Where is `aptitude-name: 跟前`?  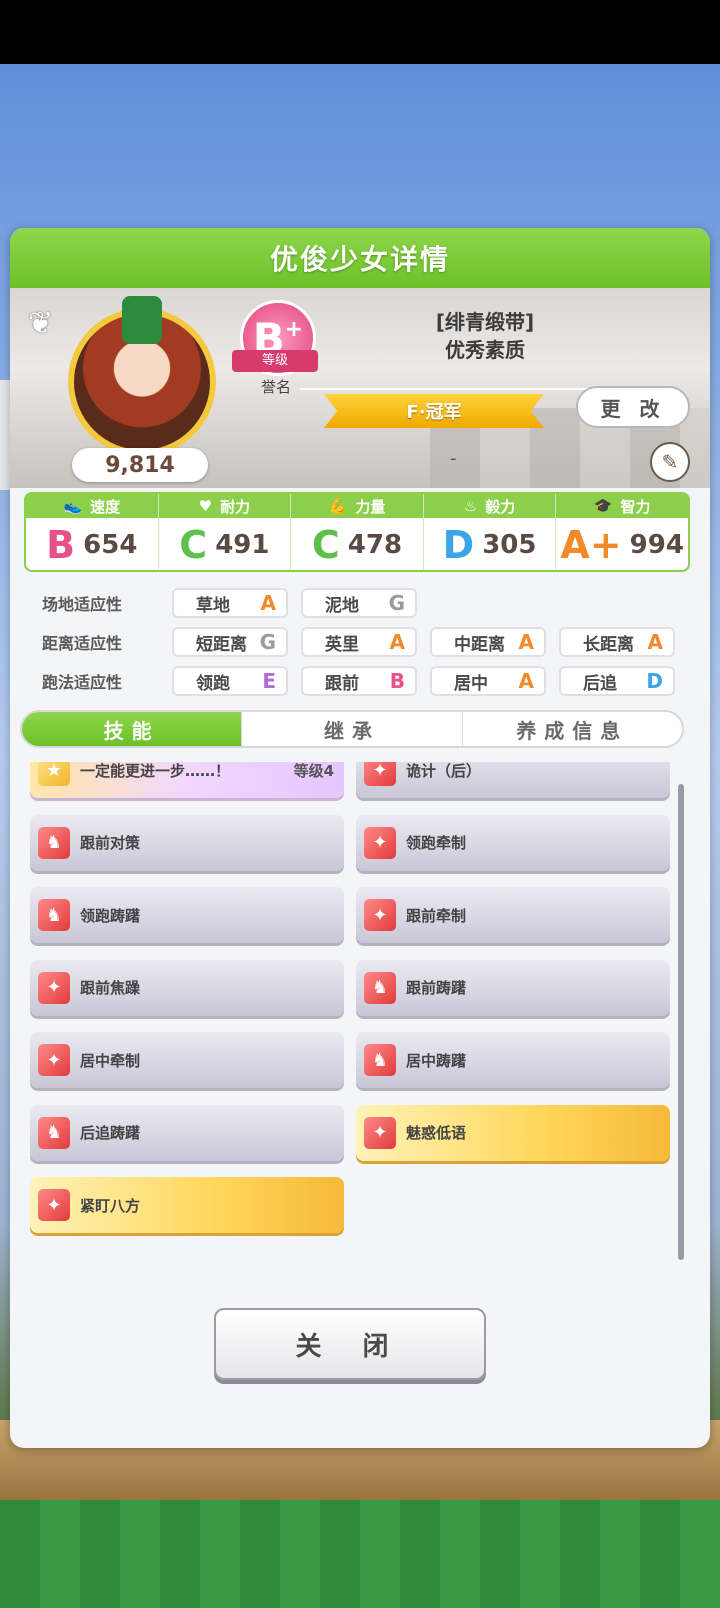 aptitude-name: 跟前 is located at coordinates (342, 683).